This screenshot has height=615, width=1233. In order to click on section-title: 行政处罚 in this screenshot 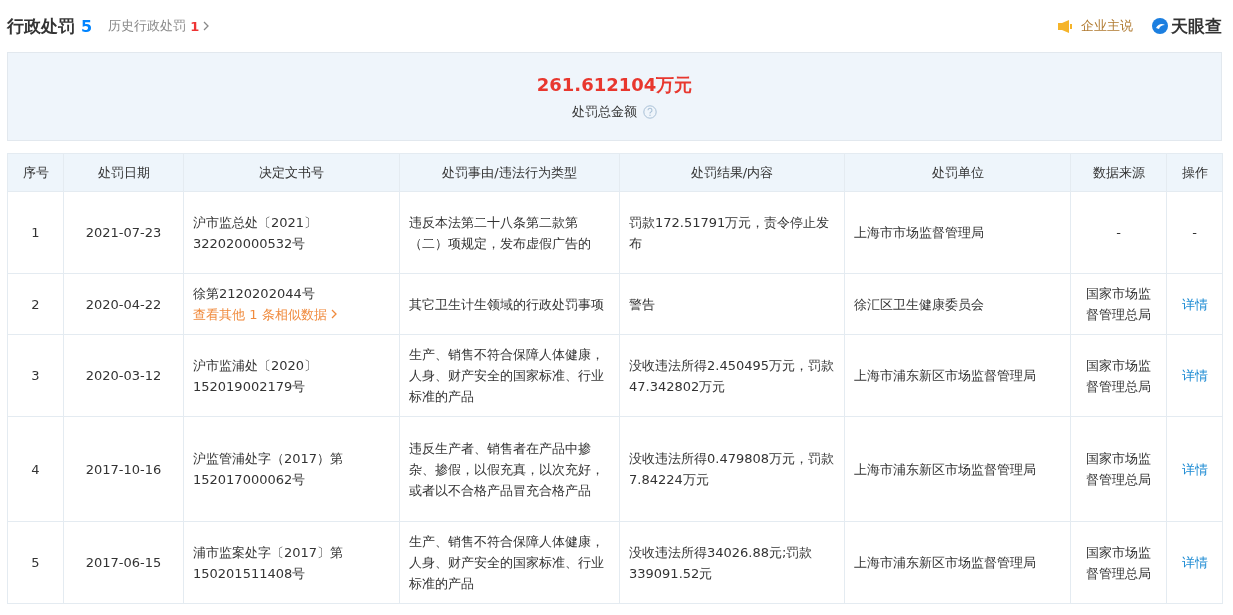, I will do `click(41, 26)`.